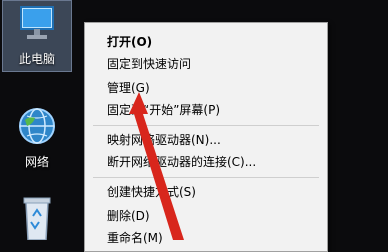  I want to click on menu-item-create-shortcut: 创建快捷方式(S), so click(206, 192).